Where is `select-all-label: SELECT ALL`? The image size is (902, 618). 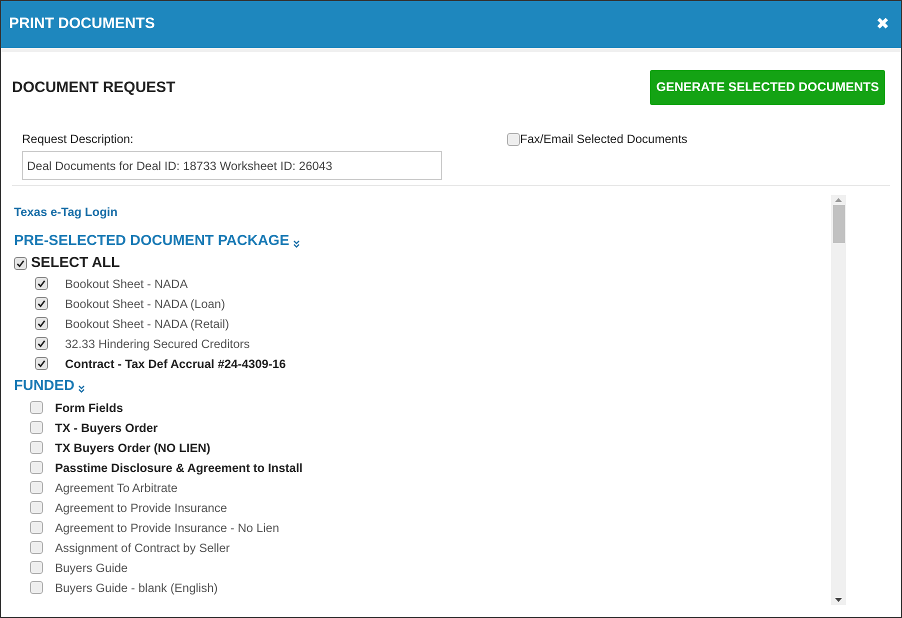 select-all-label: SELECT ALL is located at coordinates (75, 263).